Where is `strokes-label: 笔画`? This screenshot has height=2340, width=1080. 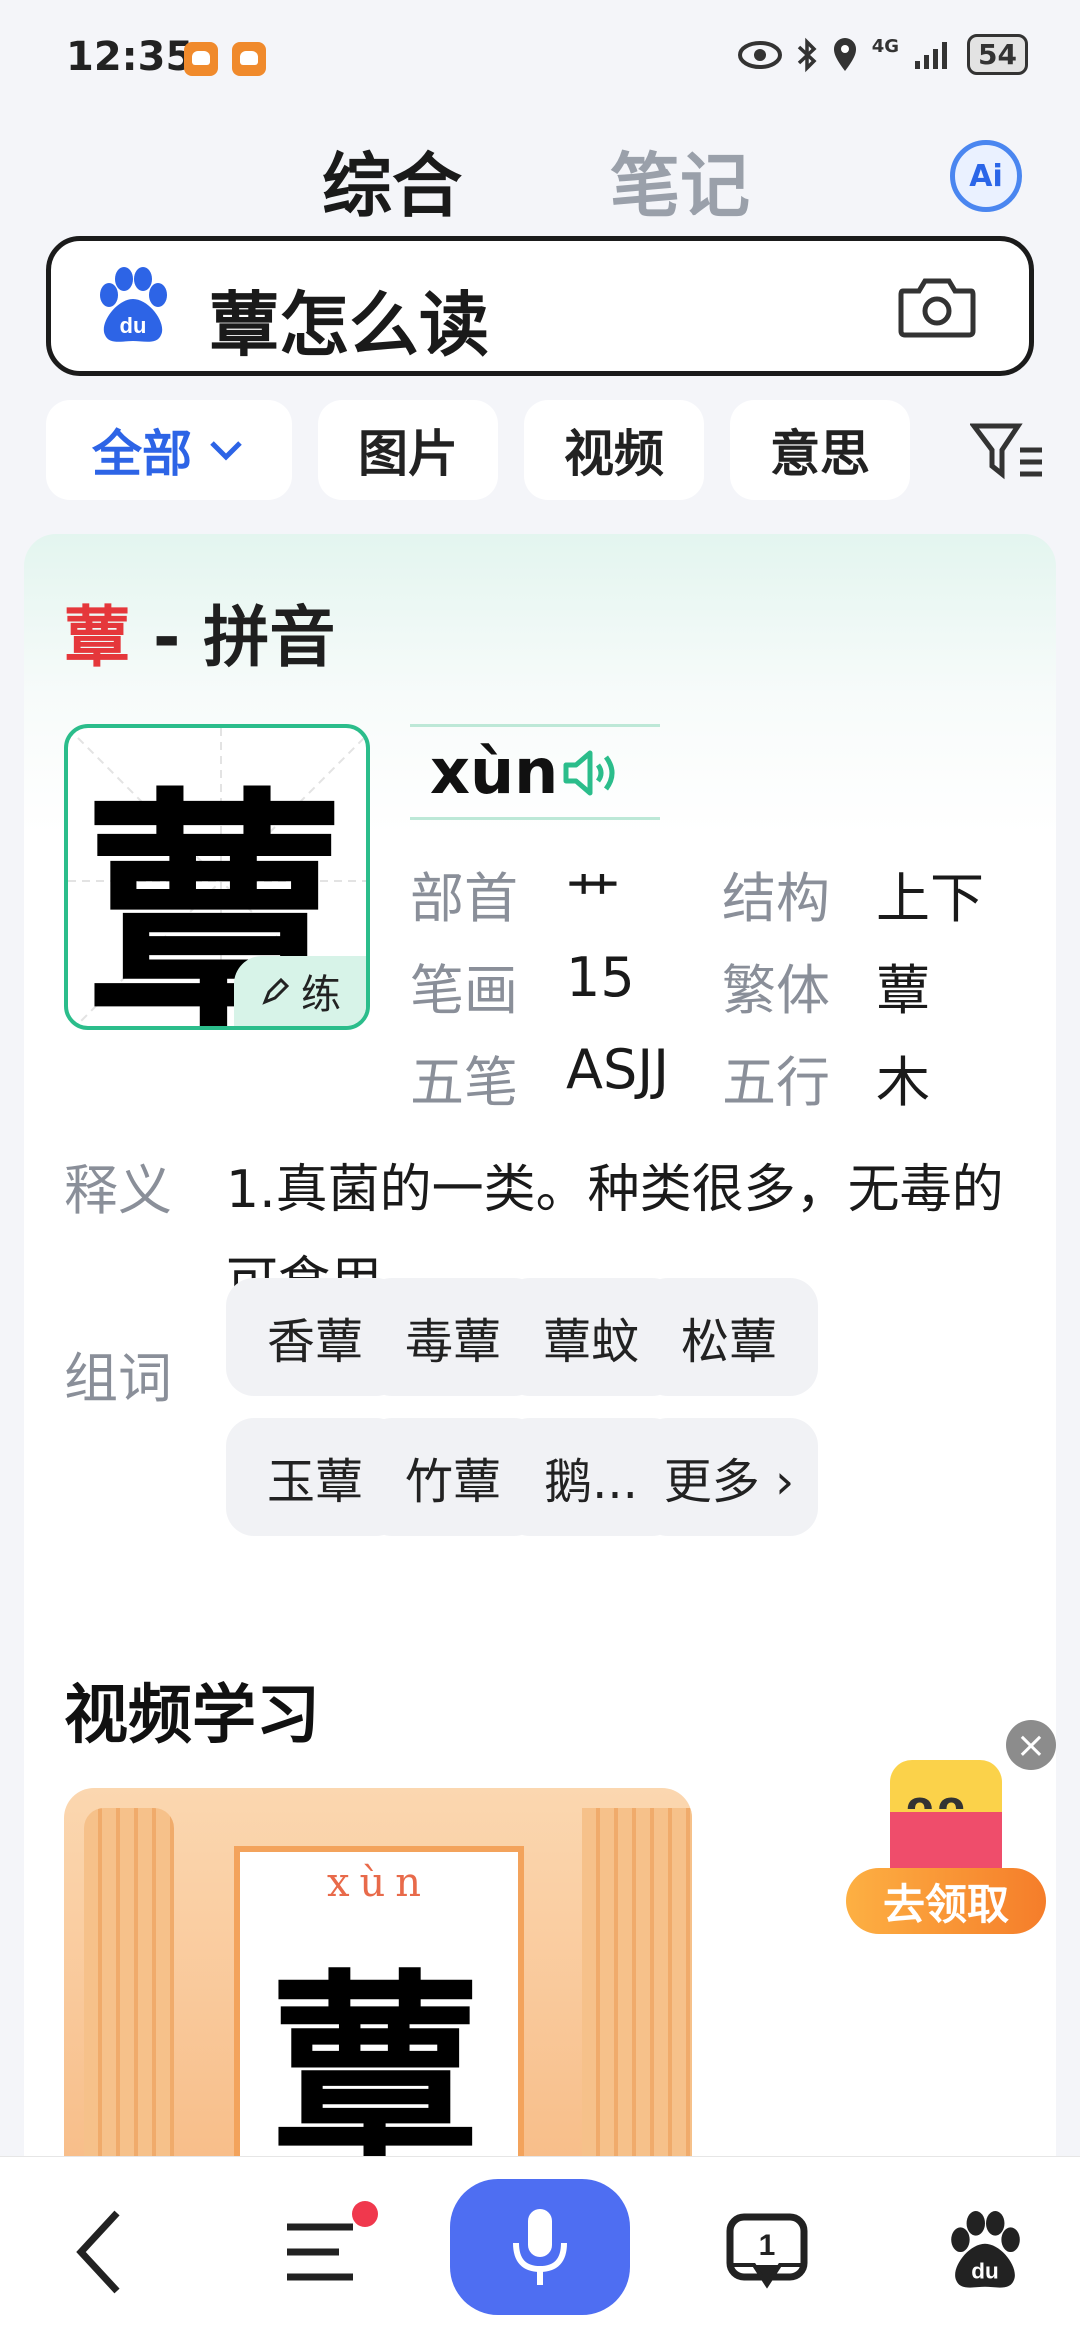
strokes-label: 笔画 is located at coordinates (464, 990).